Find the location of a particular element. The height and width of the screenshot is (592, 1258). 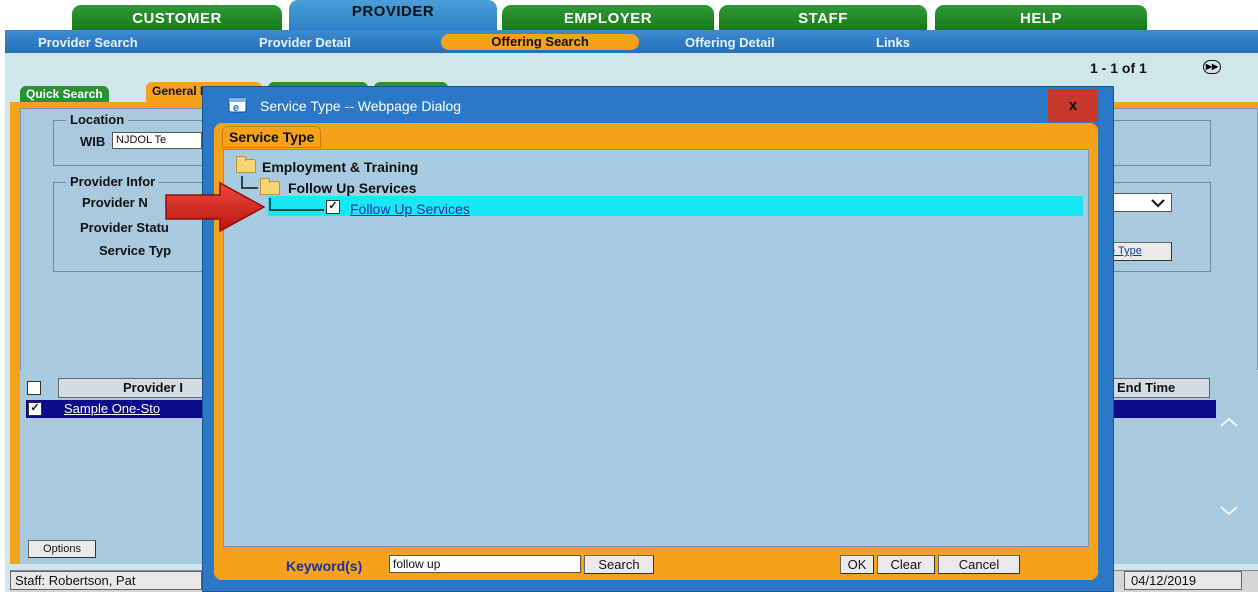

leaf-checkbox: ✓ is located at coordinates (333, 207).